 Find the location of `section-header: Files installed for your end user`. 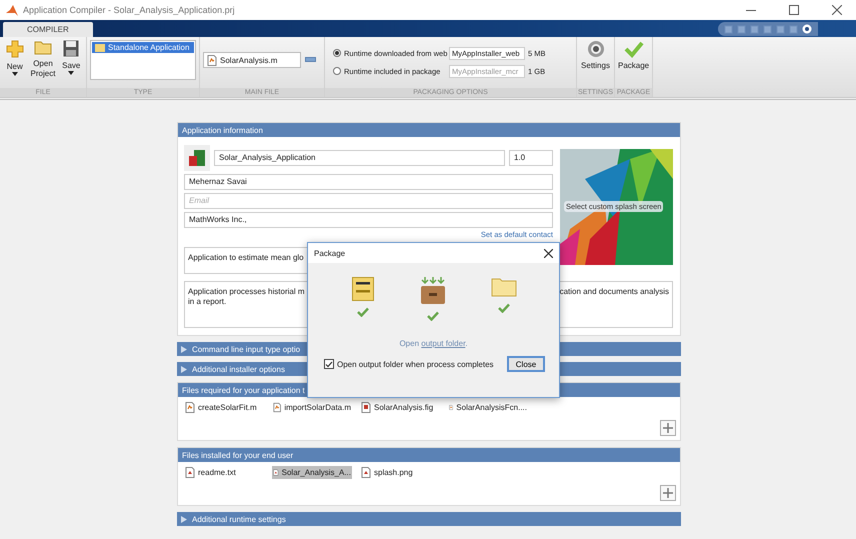

section-header: Files installed for your end user is located at coordinates (429, 455).